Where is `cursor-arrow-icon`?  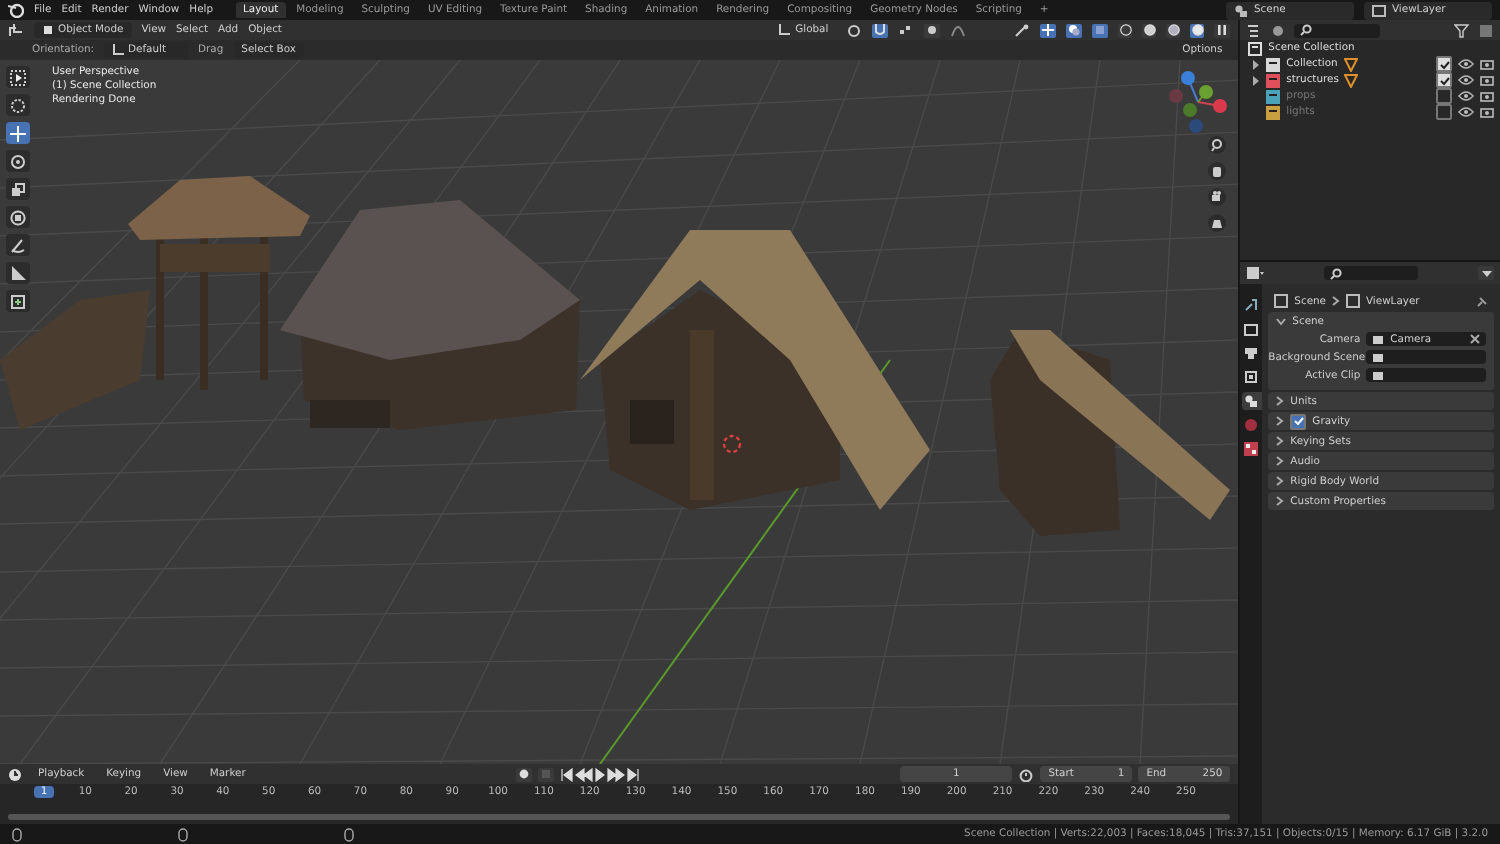 cursor-arrow-icon is located at coordinates (18, 77).